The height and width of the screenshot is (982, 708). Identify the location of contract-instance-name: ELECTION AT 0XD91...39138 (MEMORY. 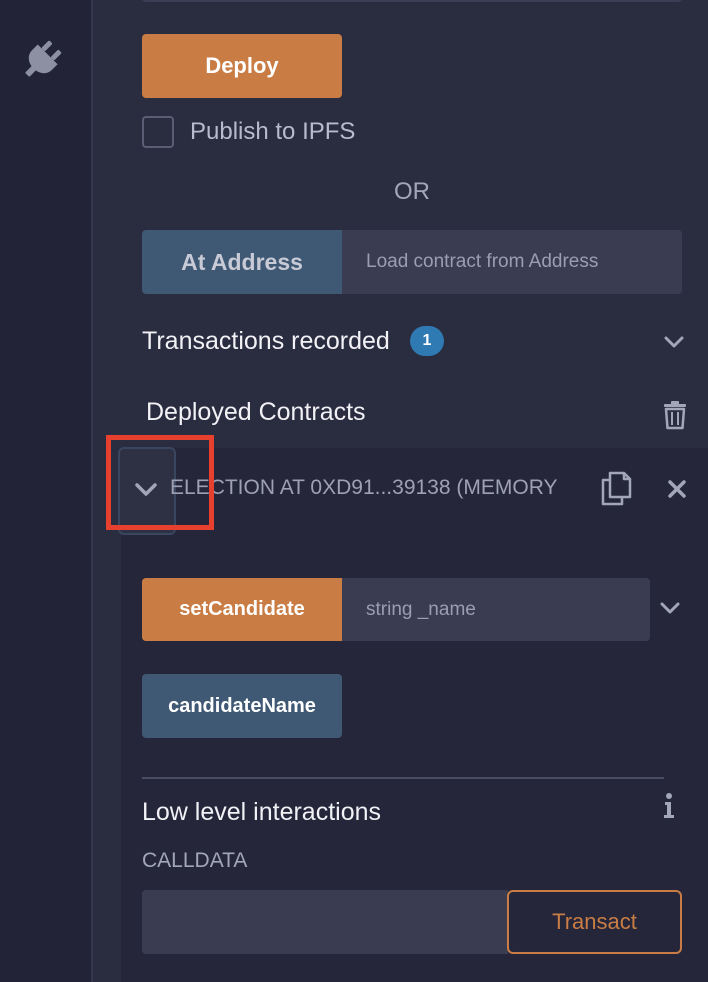
(364, 487).